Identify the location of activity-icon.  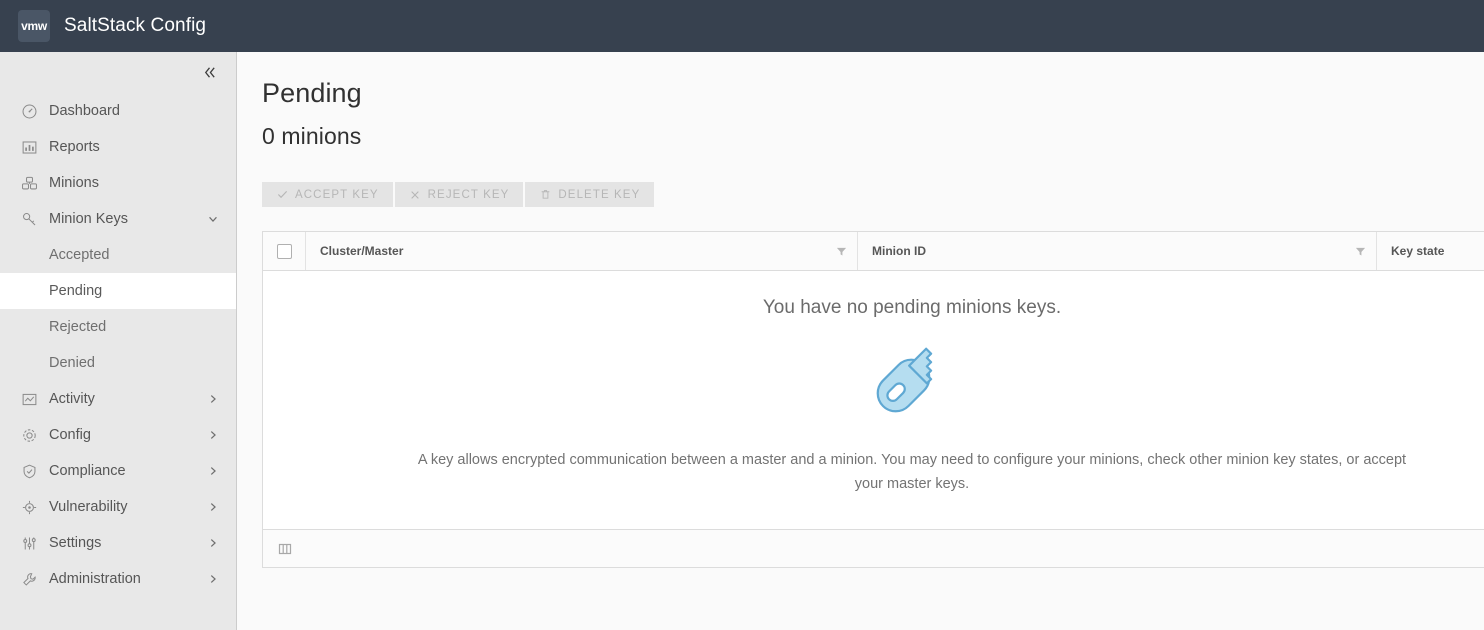
(29, 399).